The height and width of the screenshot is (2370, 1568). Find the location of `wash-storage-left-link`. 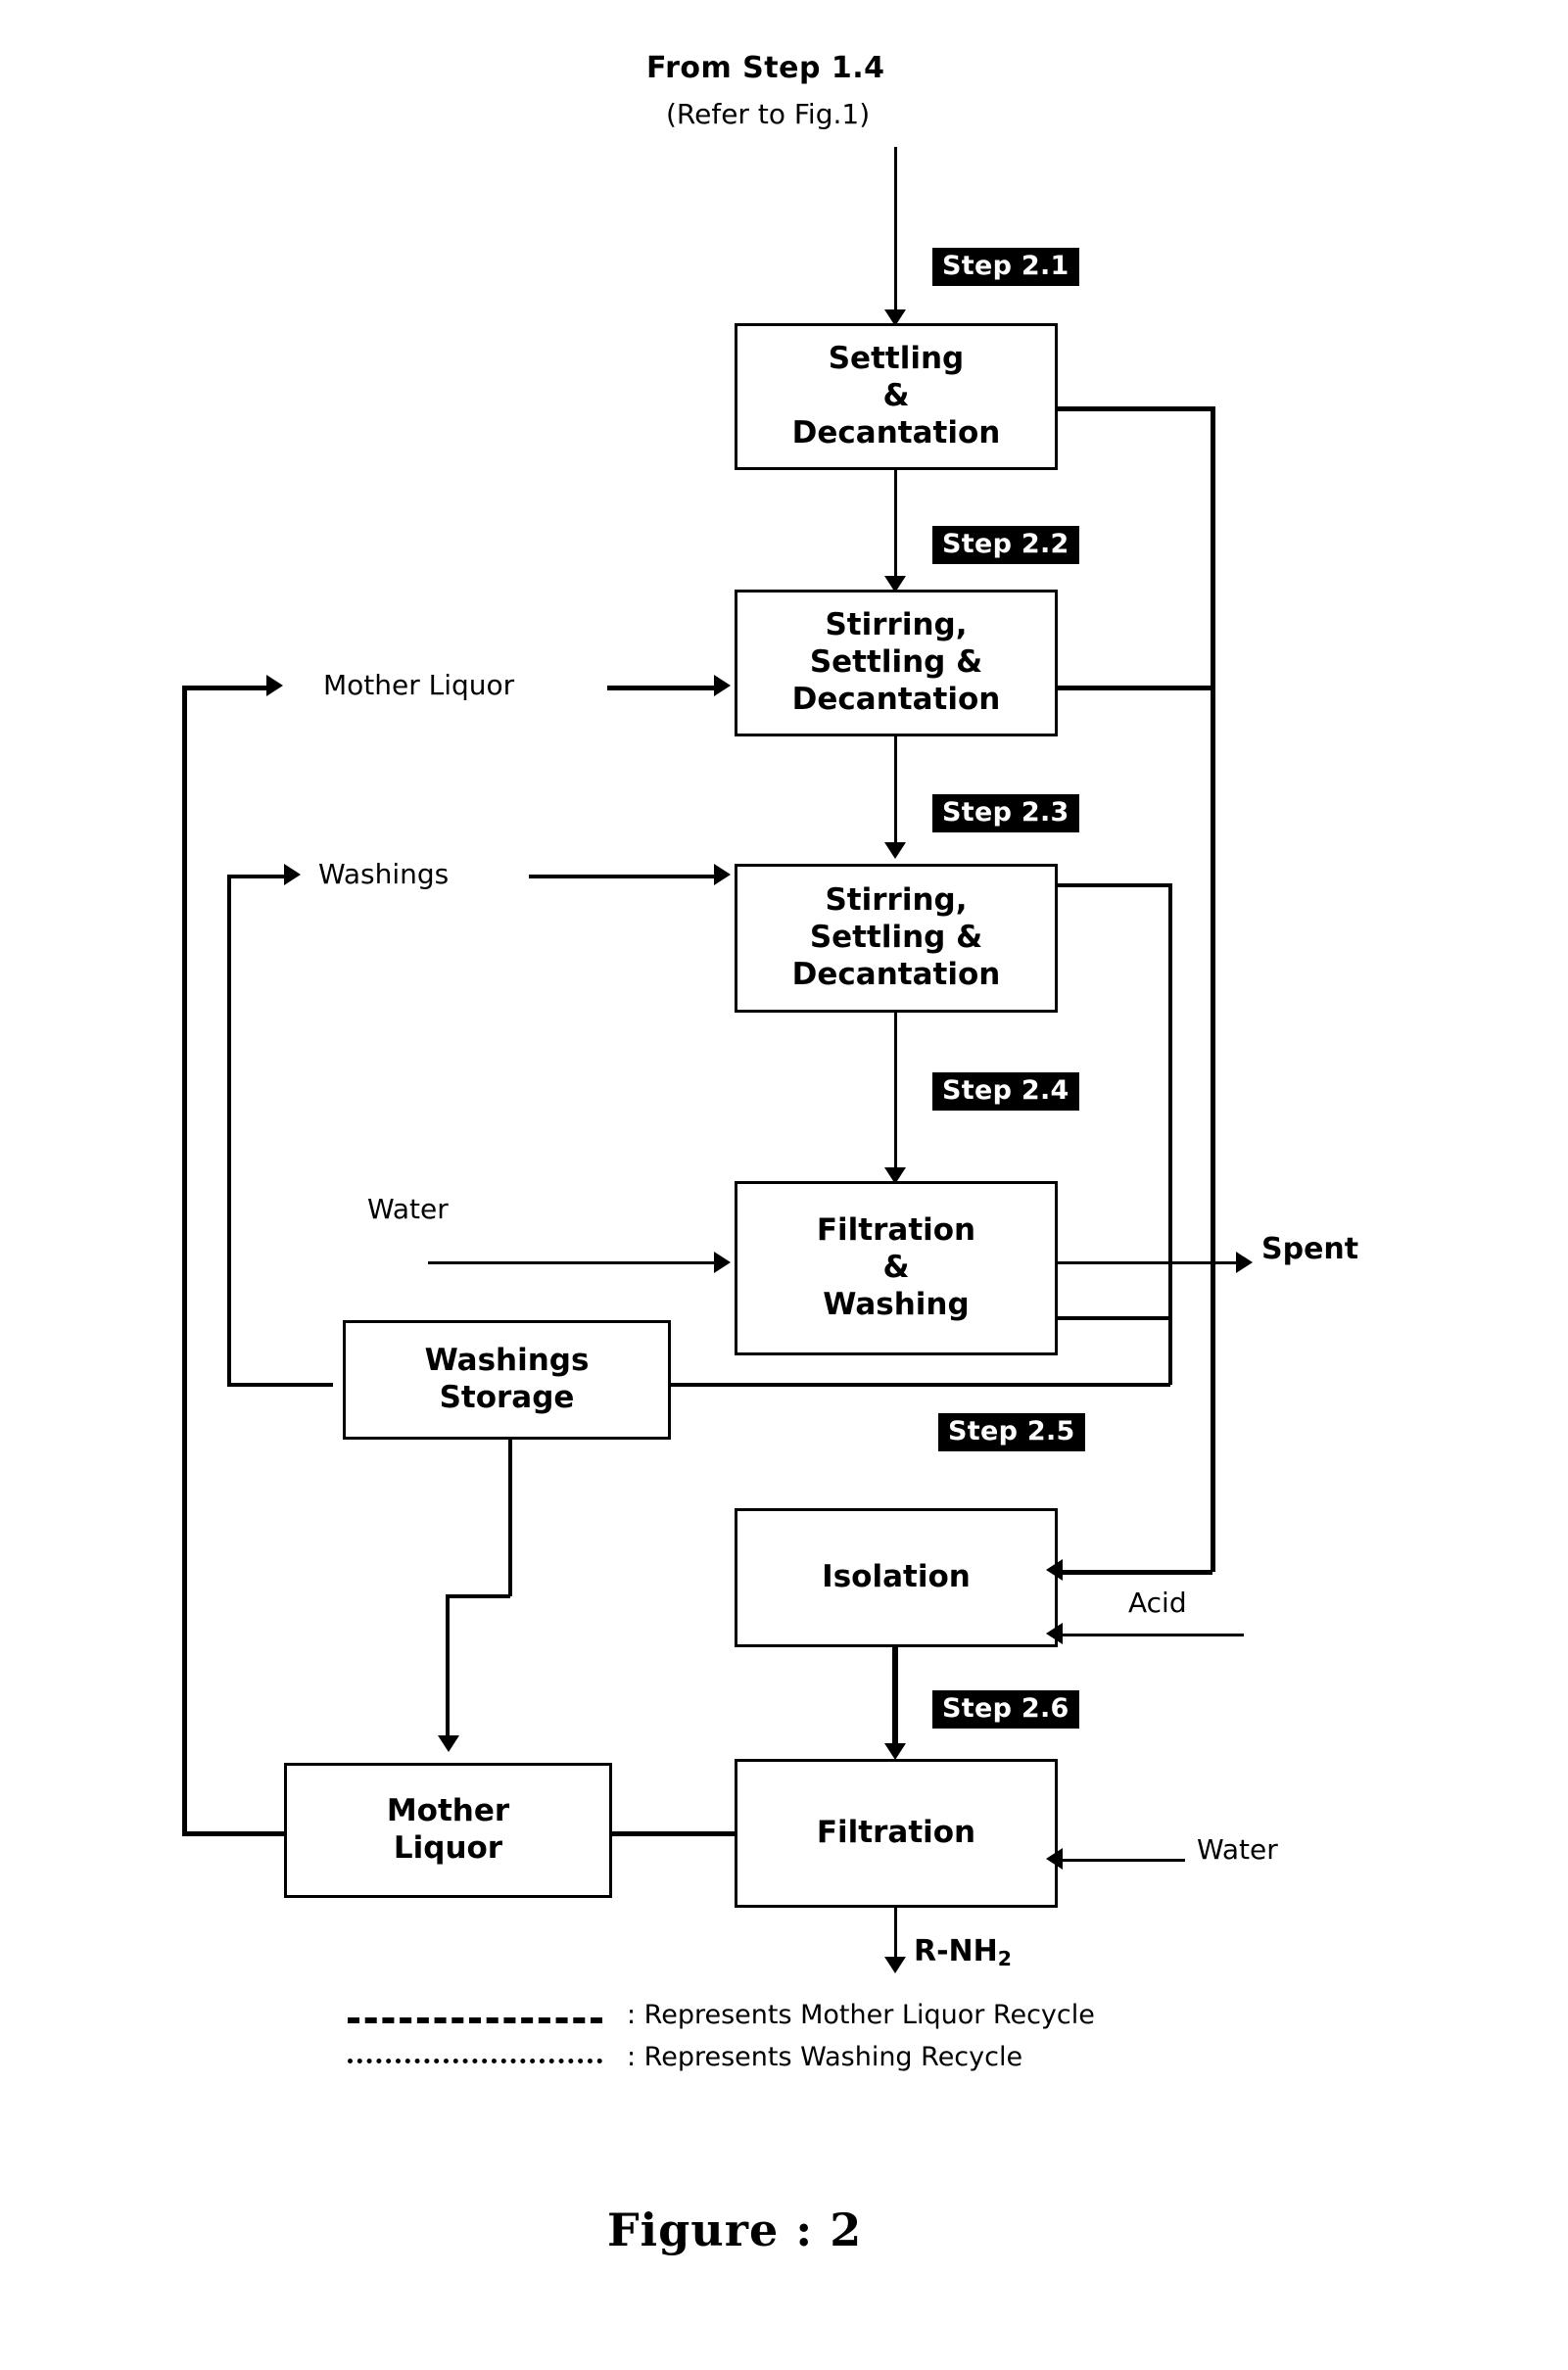

wash-storage-left-link is located at coordinates (280, 1385).